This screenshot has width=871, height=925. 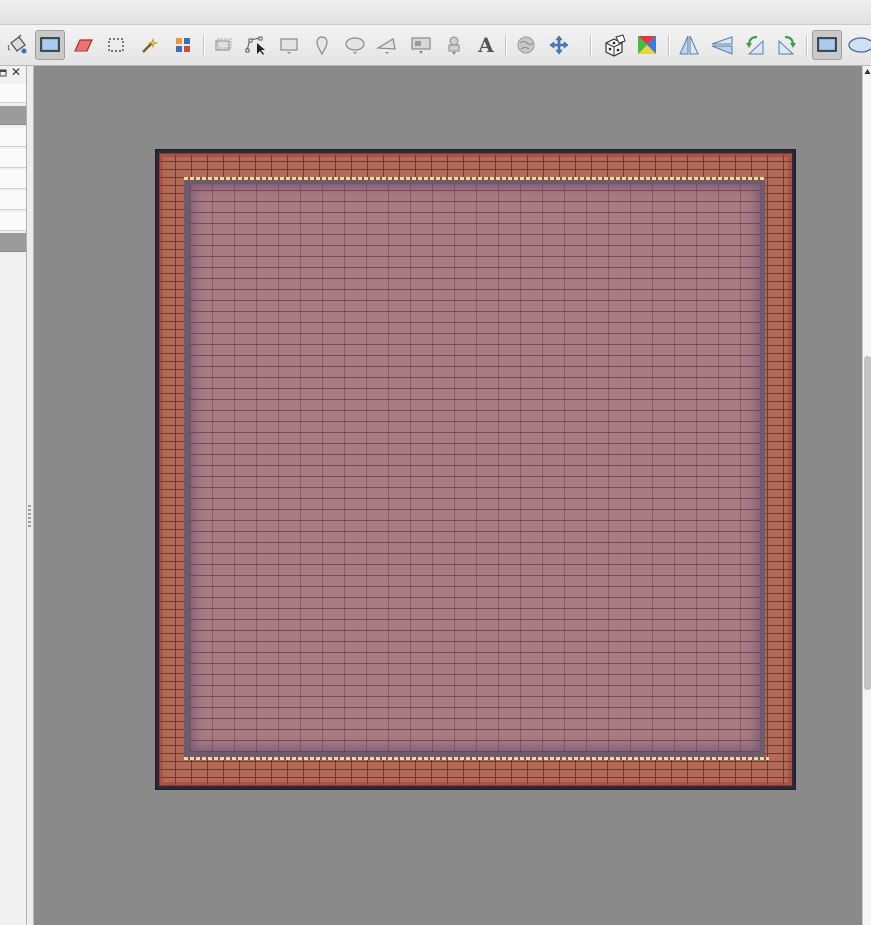 What do you see at coordinates (13, 495) in the screenshot?
I see `side-panel` at bounding box center [13, 495].